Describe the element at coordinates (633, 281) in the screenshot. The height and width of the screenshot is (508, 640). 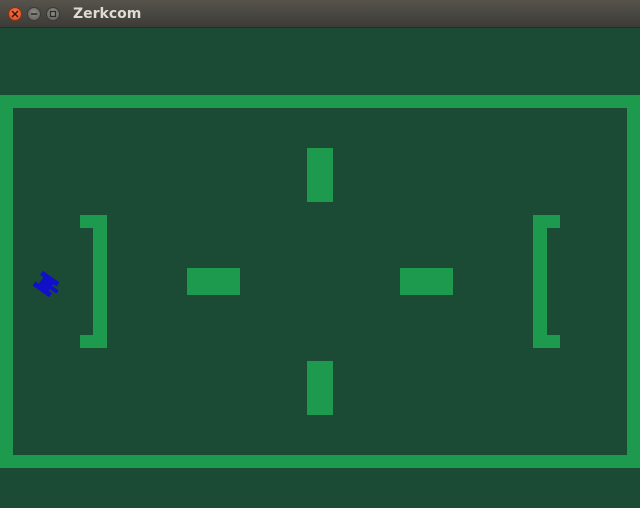
I see `arena-wall-right` at that location.